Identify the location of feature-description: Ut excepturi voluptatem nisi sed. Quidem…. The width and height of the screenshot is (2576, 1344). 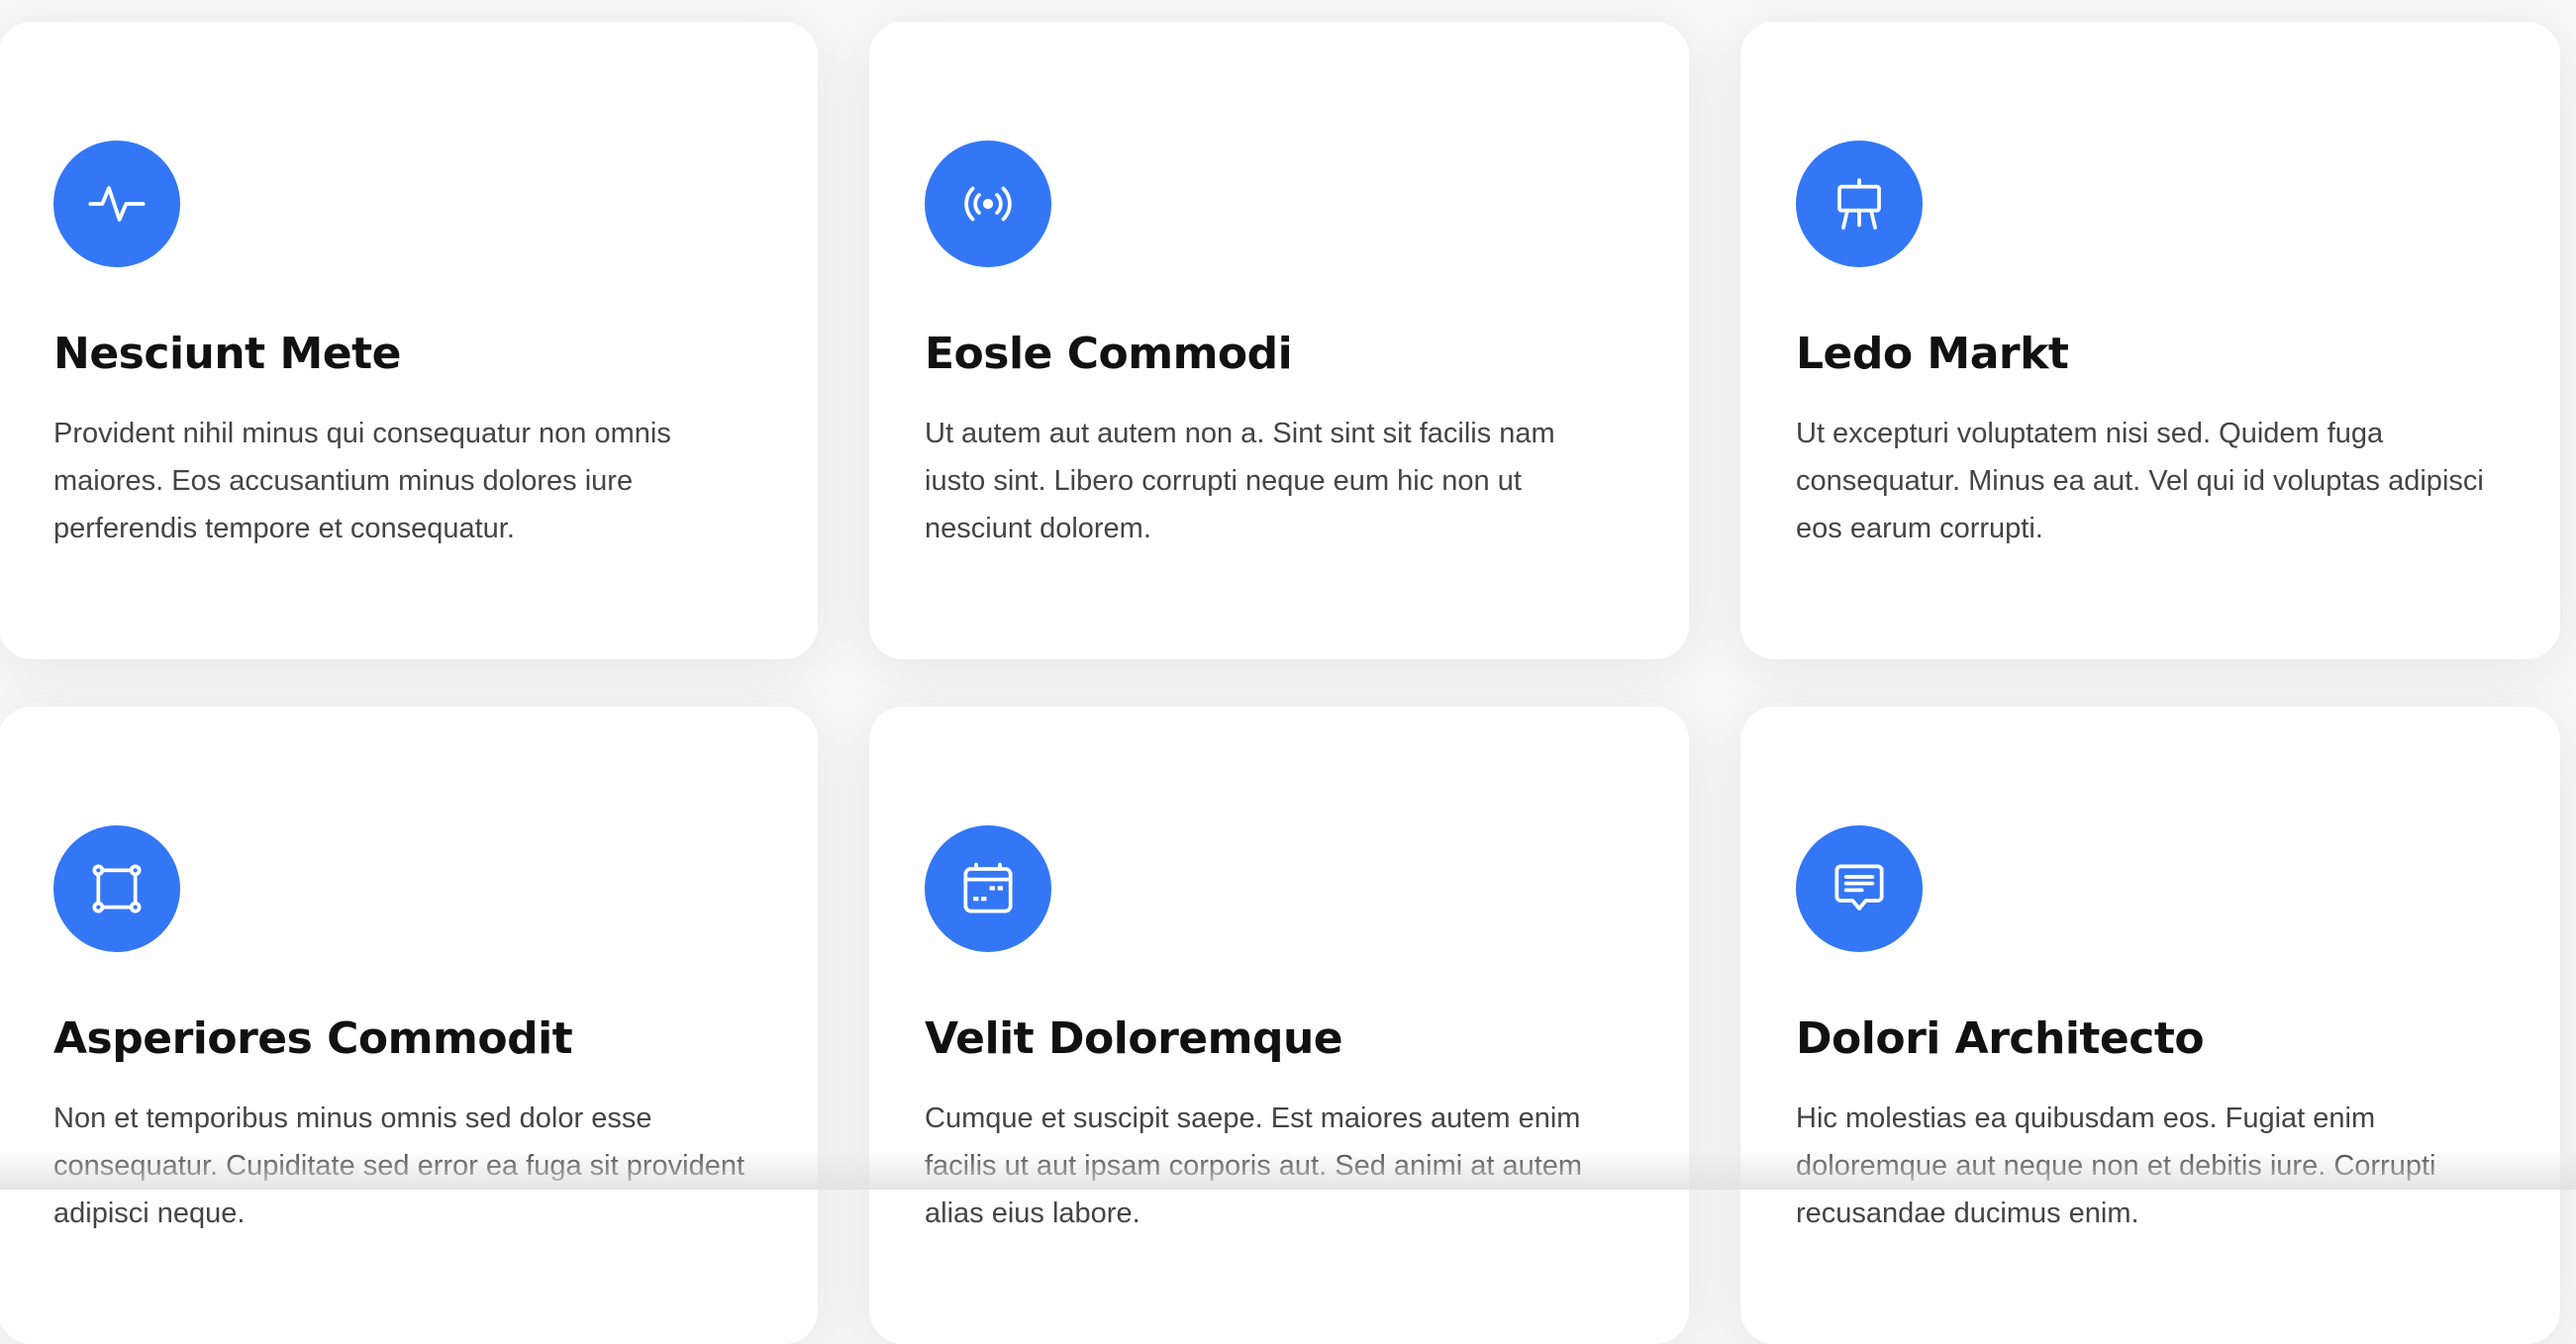
(2140, 481).